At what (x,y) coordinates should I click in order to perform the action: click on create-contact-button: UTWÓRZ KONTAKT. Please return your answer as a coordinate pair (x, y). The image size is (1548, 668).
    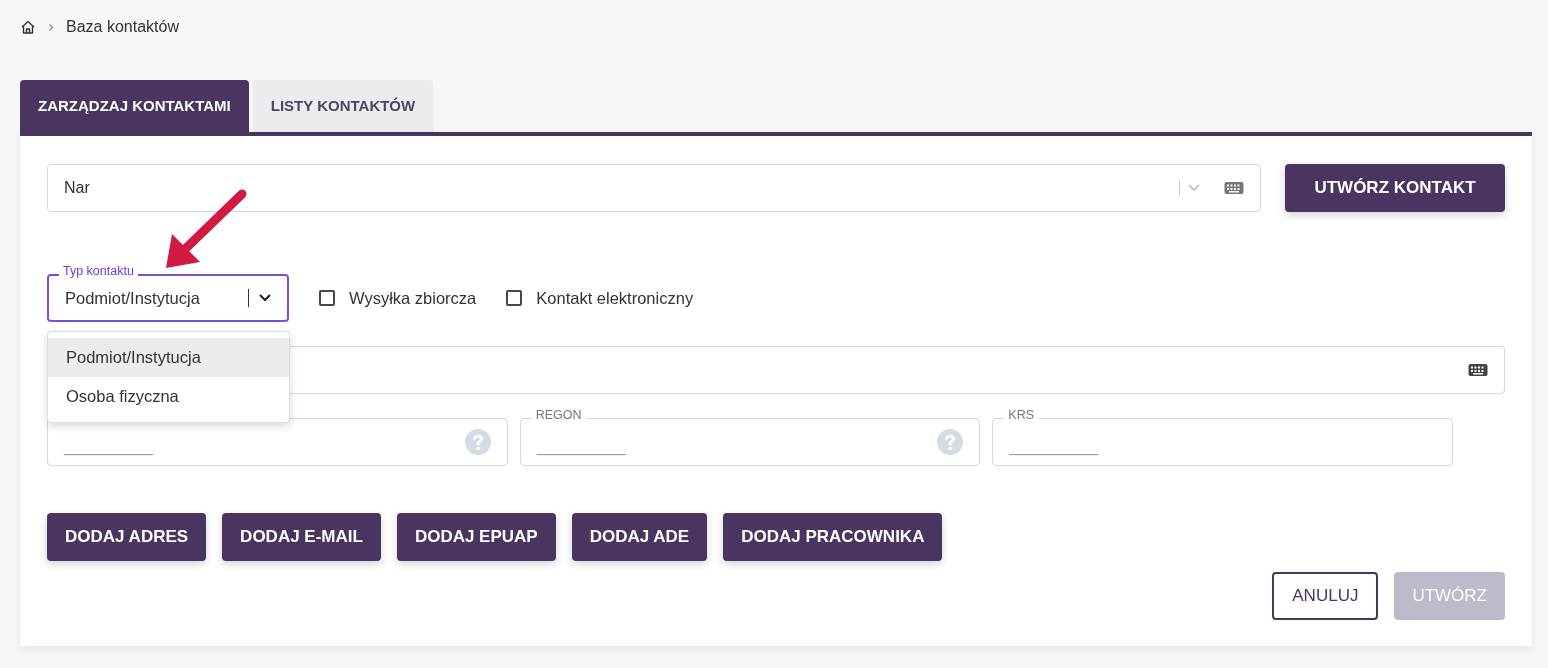
    Looking at the image, I should click on (1395, 188).